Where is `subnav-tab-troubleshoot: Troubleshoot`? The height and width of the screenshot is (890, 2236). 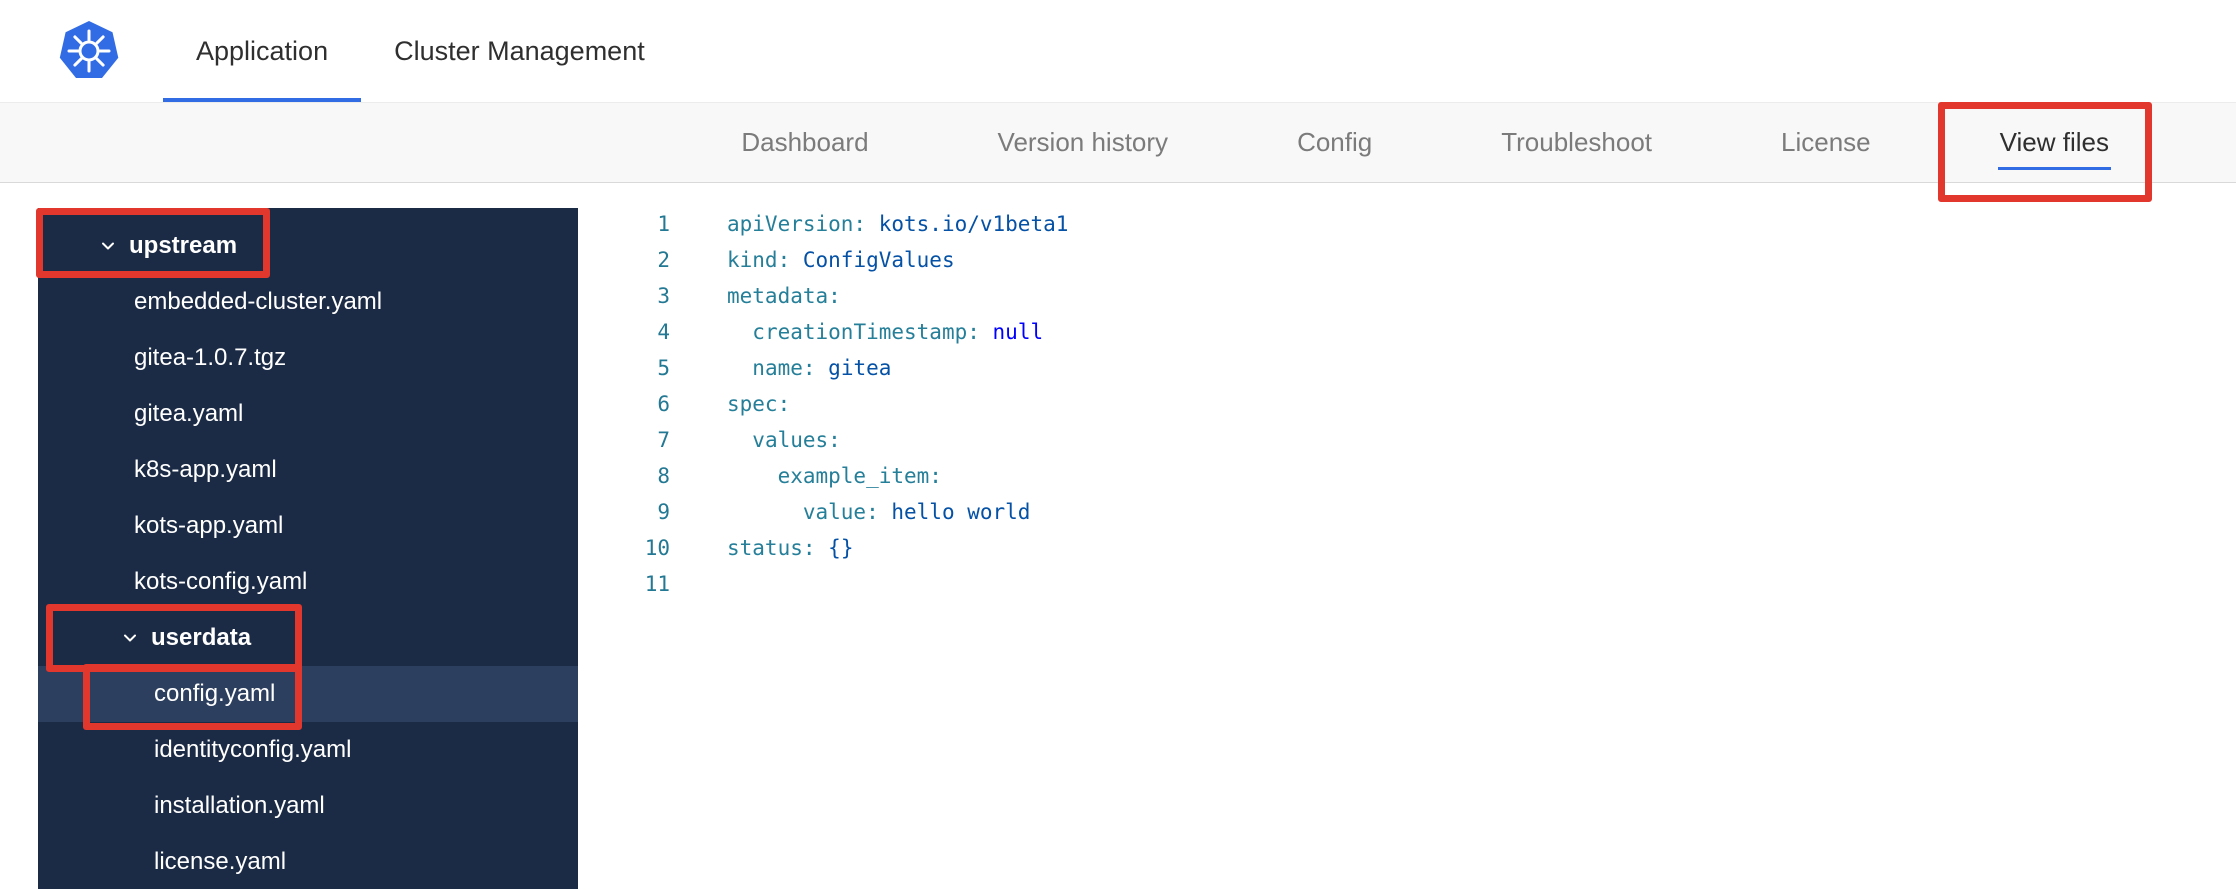 subnav-tab-troubleshoot: Troubleshoot is located at coordinates (1576, 142).